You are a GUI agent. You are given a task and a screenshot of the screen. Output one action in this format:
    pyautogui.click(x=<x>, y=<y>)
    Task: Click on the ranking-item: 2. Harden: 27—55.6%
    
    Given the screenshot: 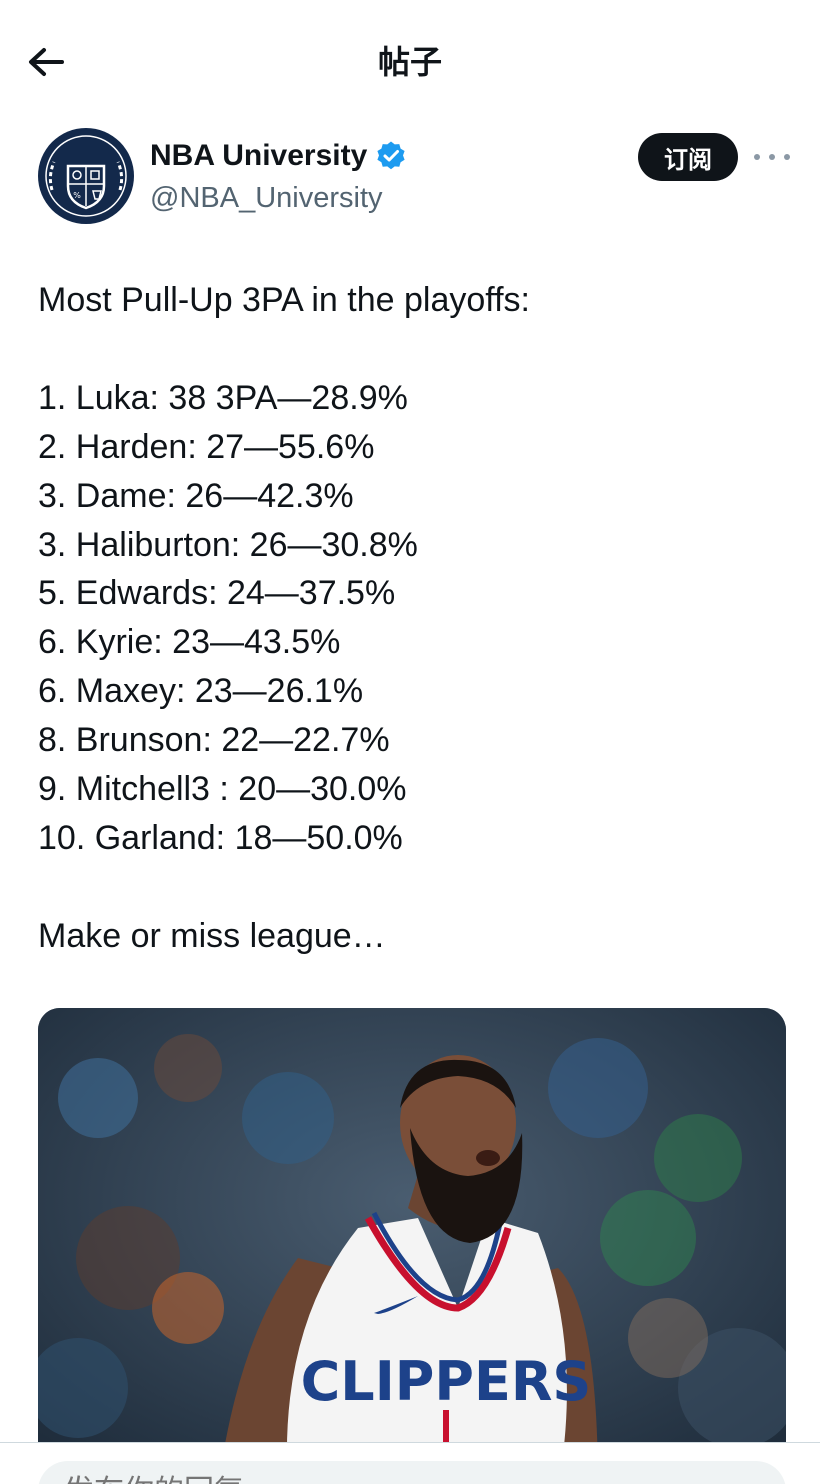 What is the action you would take?
    pyautogui.click(x=206, y=446)
    